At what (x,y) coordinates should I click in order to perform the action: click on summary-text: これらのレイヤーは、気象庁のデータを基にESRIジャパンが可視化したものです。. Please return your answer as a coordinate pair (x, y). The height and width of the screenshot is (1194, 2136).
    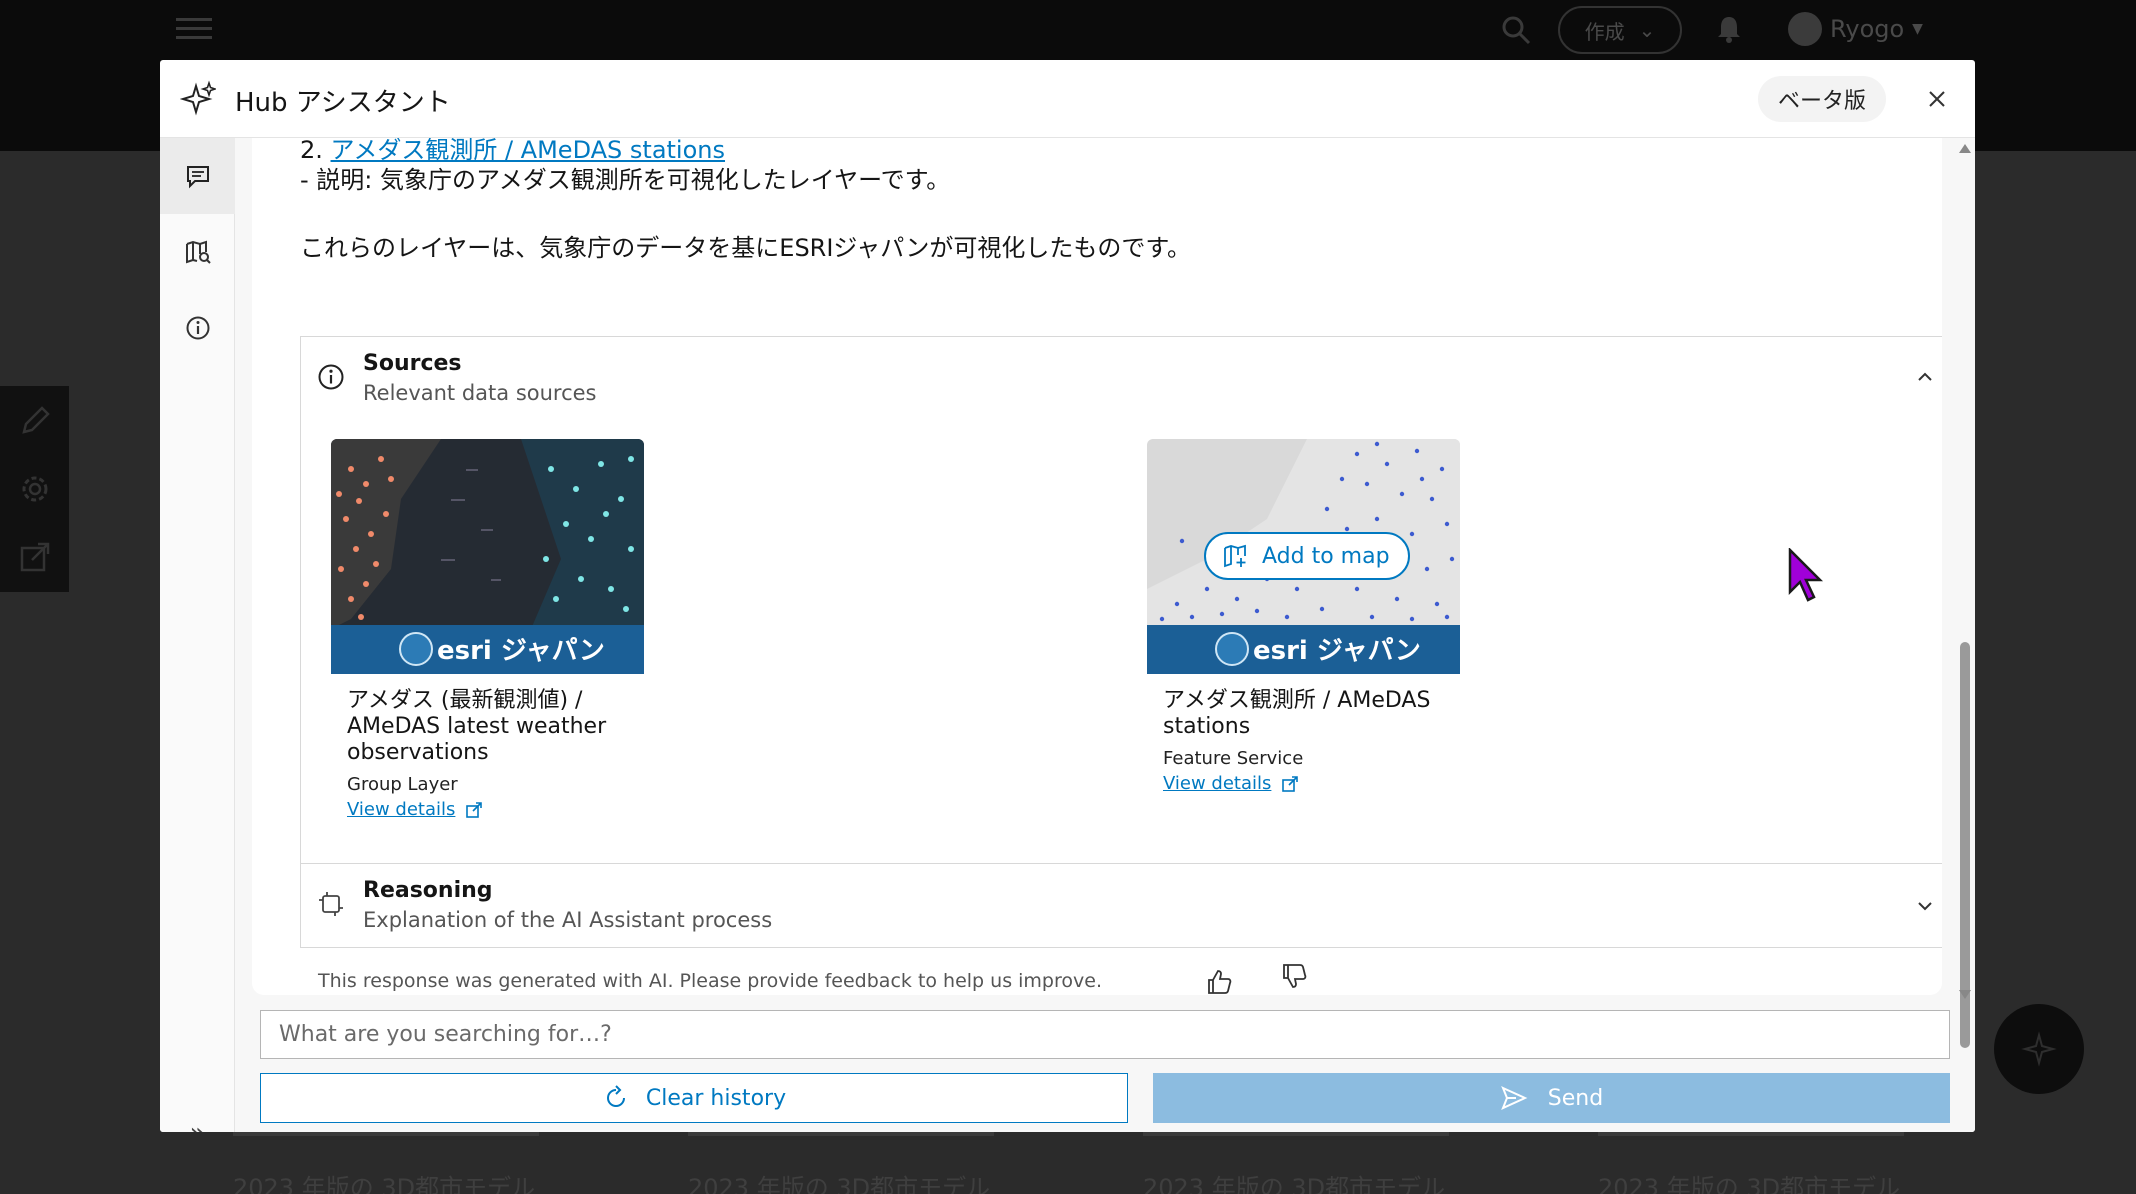
    Looking at the image, I should click on (746, 248).